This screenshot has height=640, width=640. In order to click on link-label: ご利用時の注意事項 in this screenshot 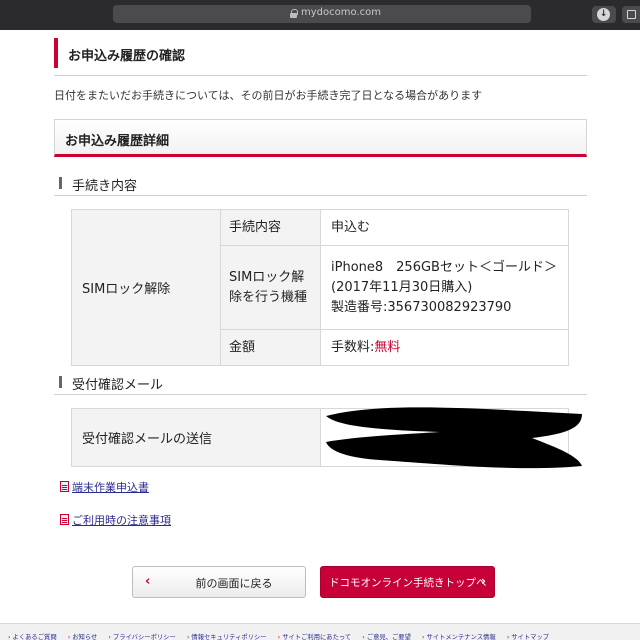, I will do `click(121, 520)`.